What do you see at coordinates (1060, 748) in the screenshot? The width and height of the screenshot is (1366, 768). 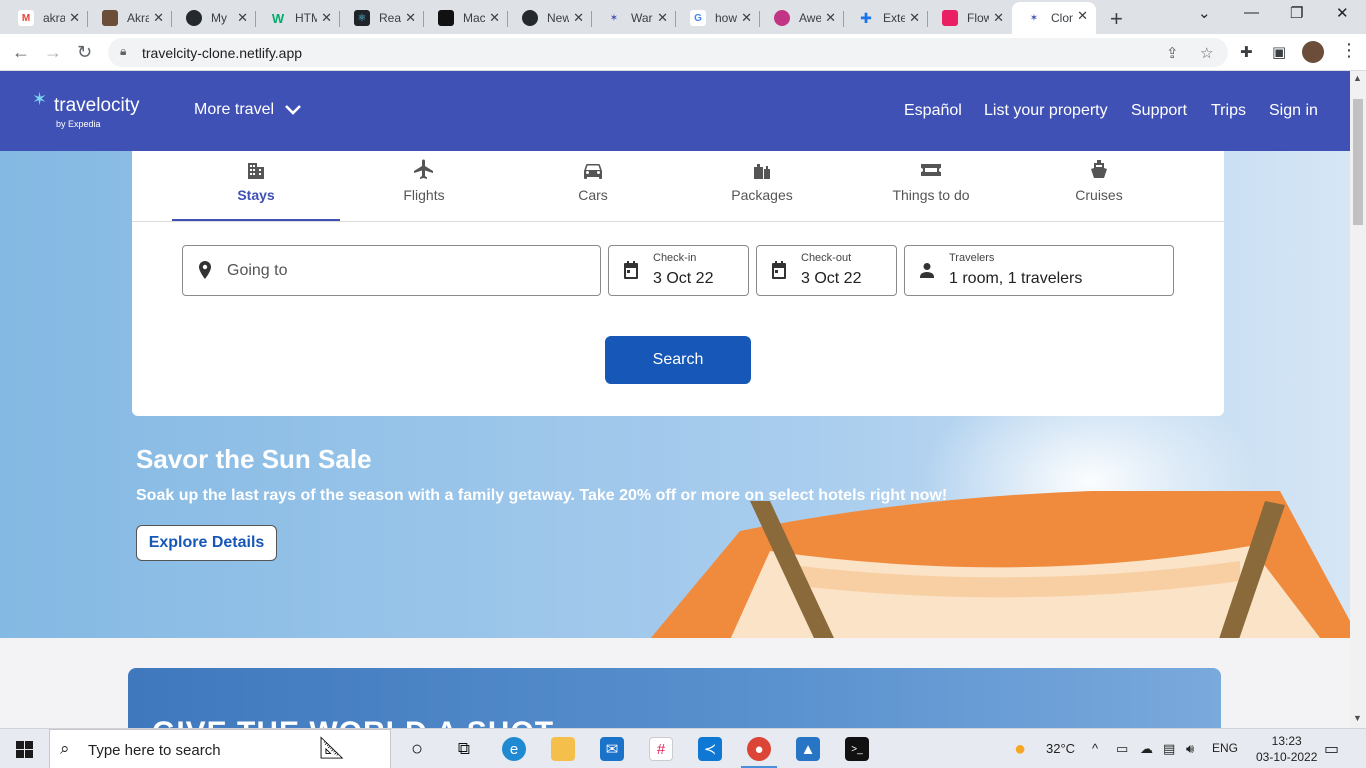 I see `weather-temp: 32°C` at bounding box center [1060, 748].